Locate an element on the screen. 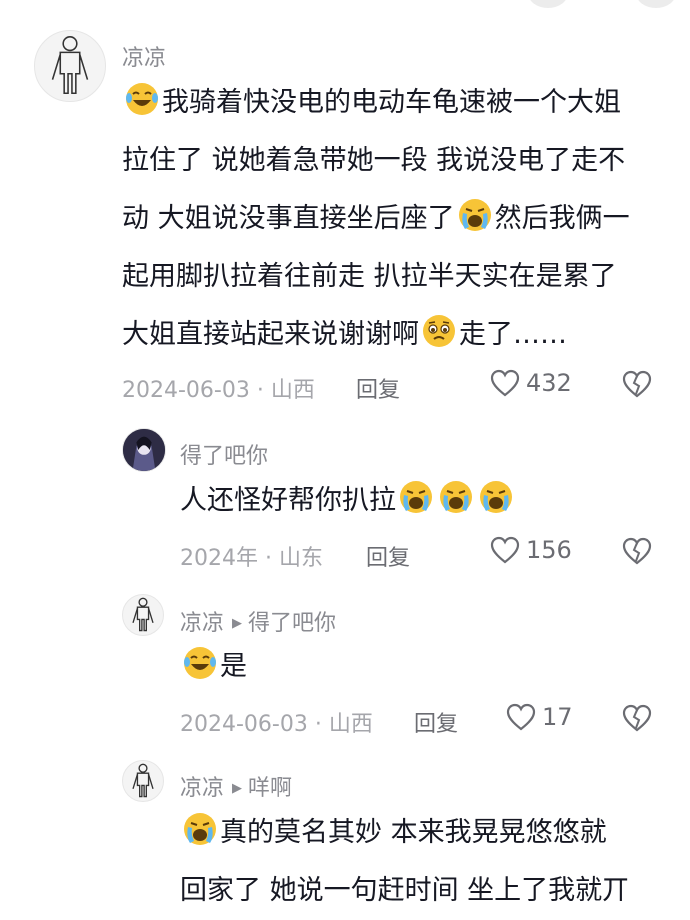 The width and height of the screenshot is (690, 920). comment-date-location: 2024年 · 山东 is located at coordinates (251, 558).